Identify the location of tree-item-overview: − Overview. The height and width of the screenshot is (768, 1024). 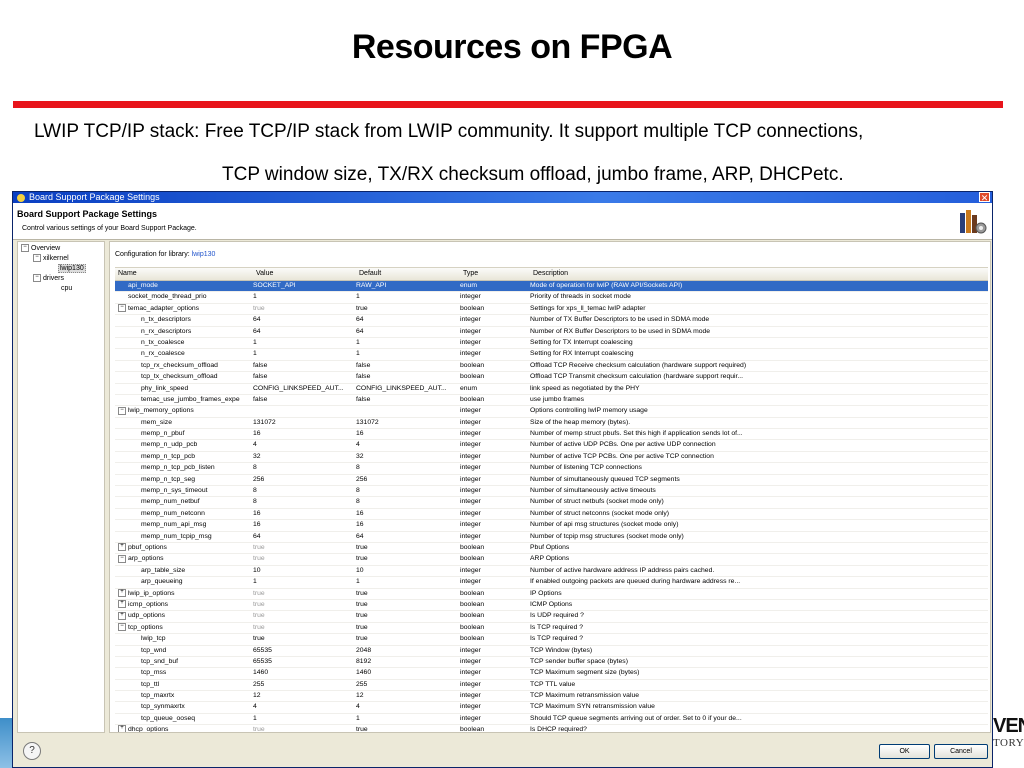
(40, 248).